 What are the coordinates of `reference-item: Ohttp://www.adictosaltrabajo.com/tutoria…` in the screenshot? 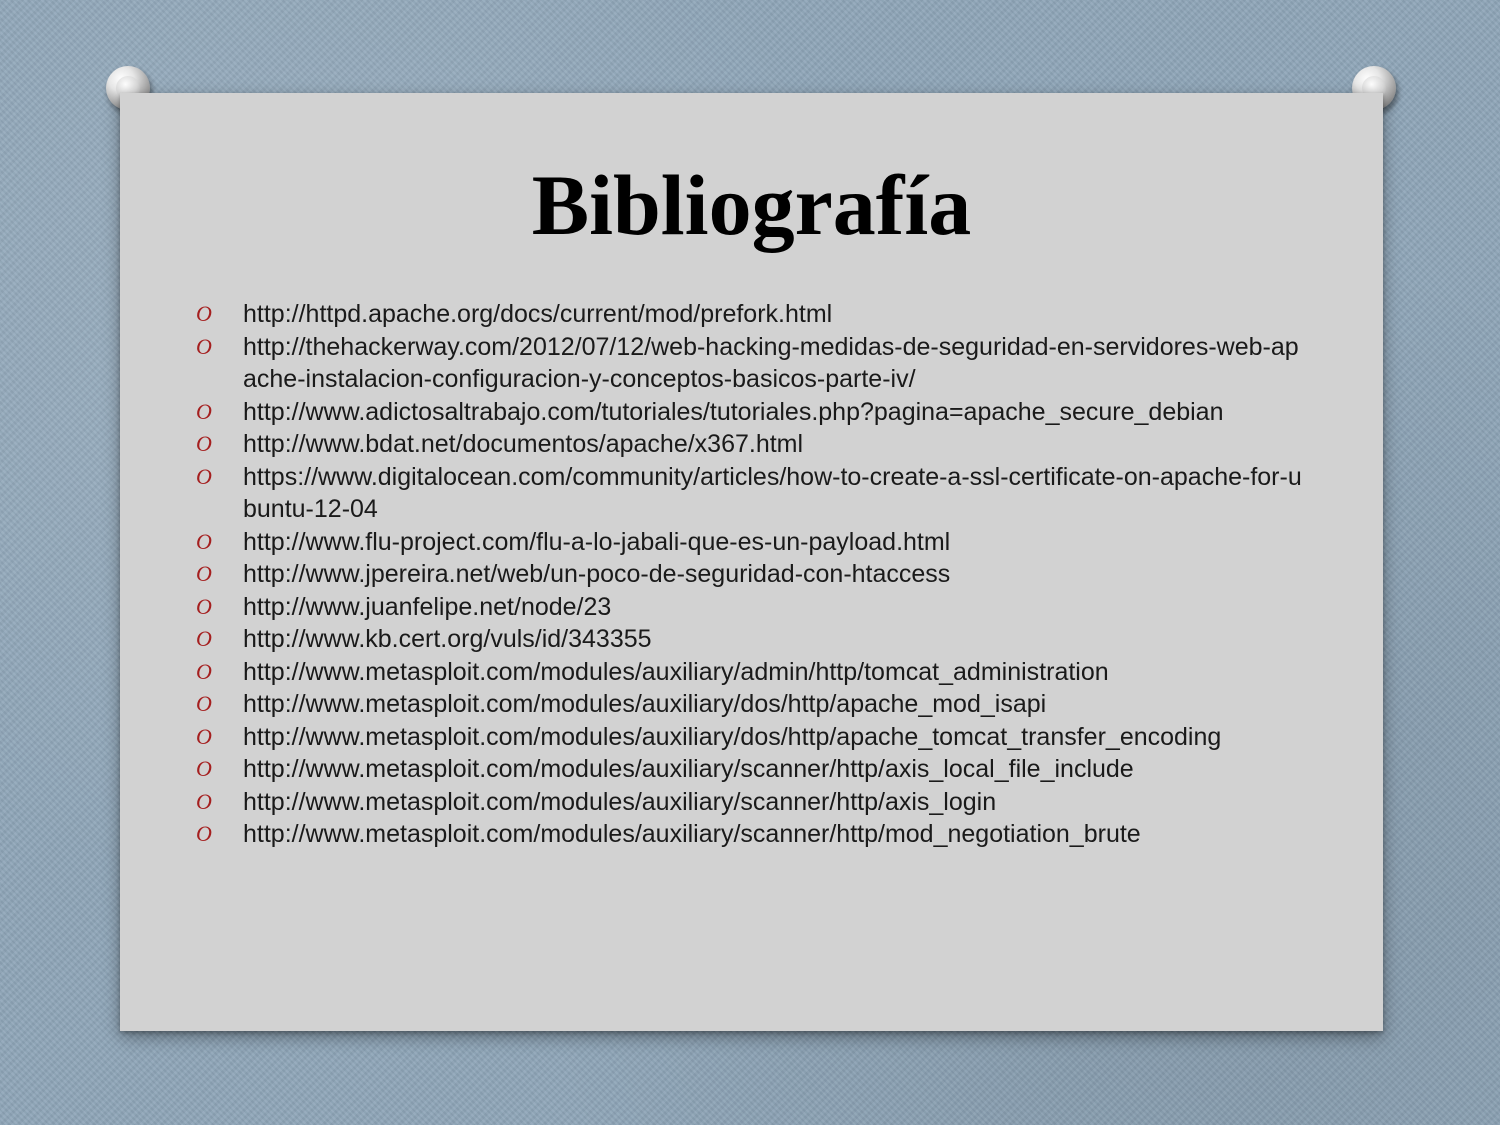 It's located at (750, 412).